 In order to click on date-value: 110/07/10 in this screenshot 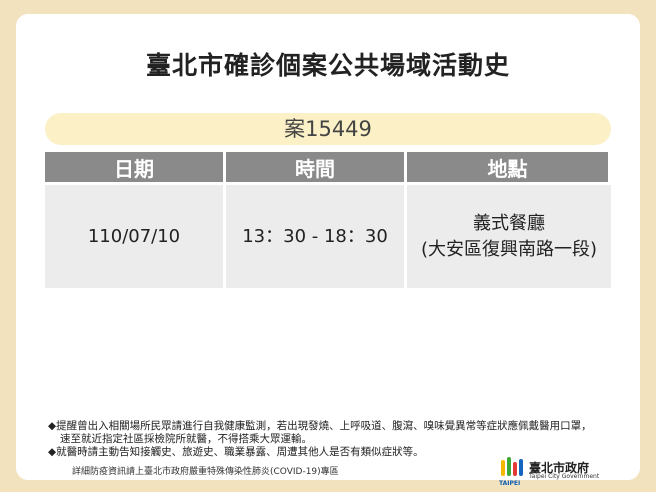, I will do `click(134, 236)`.